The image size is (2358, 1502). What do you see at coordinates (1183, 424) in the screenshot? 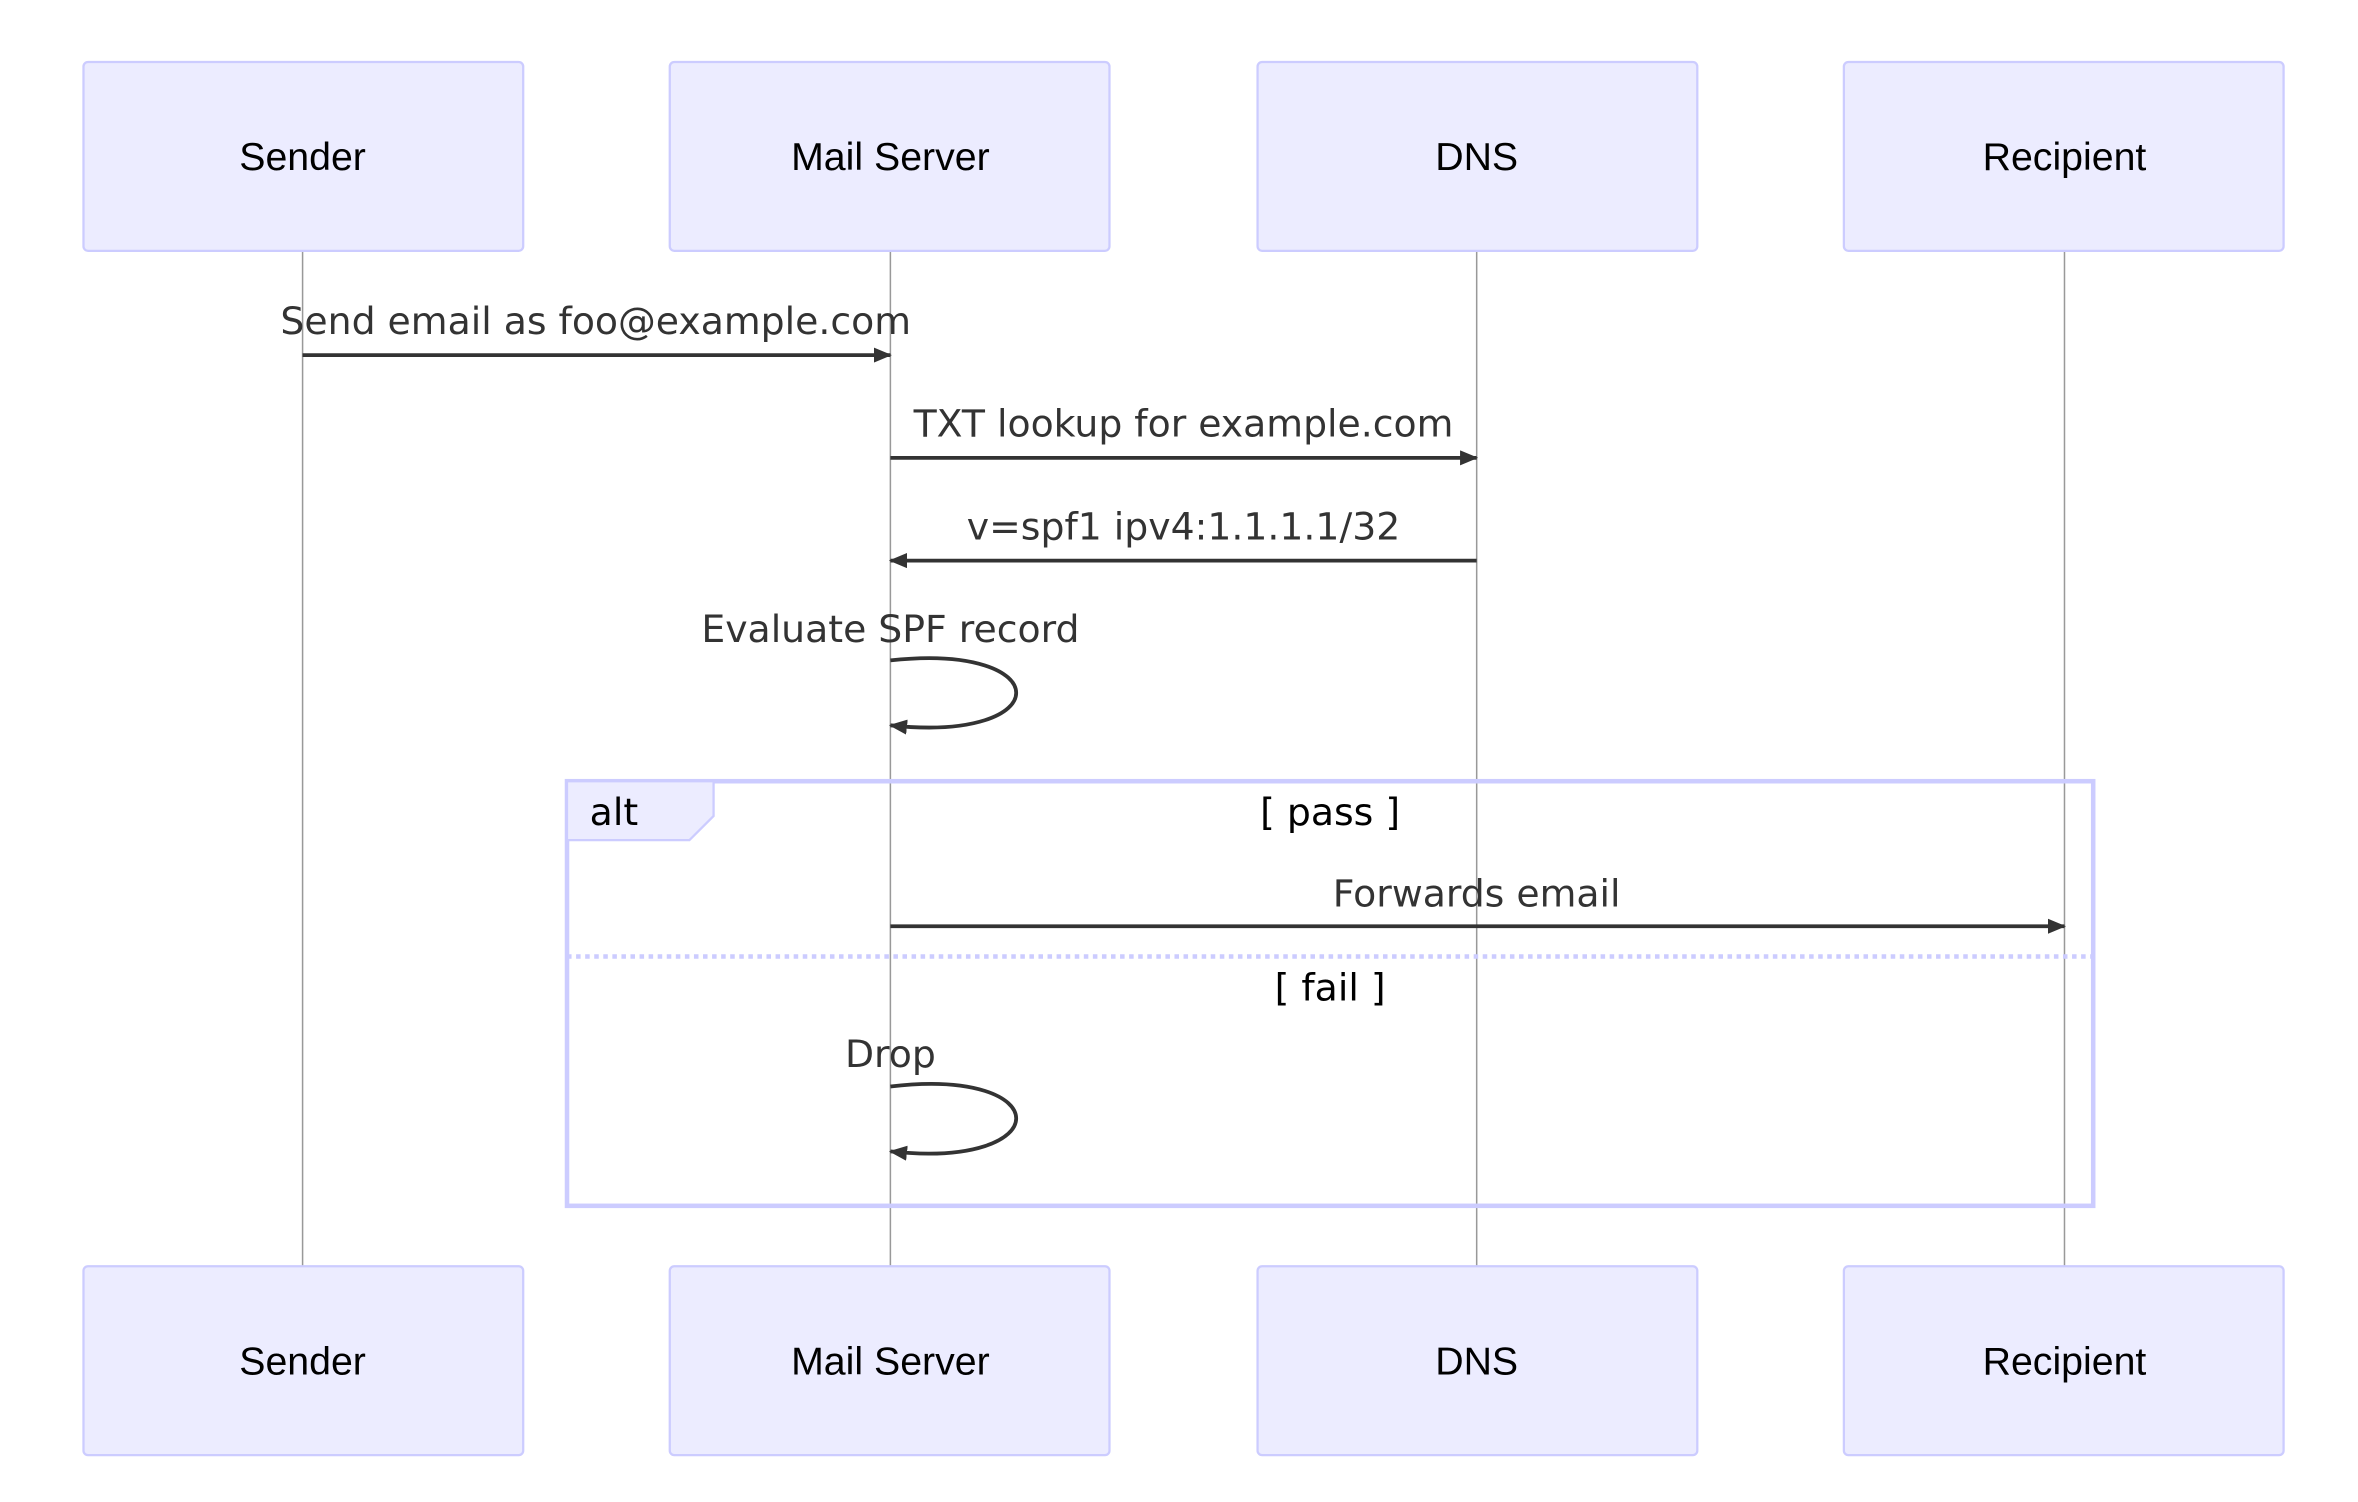
I see `message-label: TXT lookup for example.com` at bounding box center [1183, 424].